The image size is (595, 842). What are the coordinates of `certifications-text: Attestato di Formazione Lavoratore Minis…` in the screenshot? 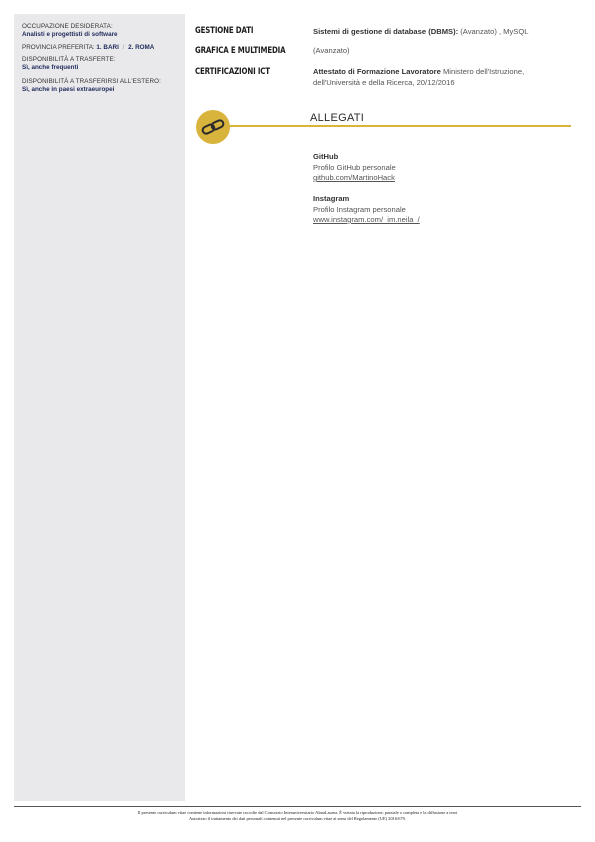 It's located at (438, 77).